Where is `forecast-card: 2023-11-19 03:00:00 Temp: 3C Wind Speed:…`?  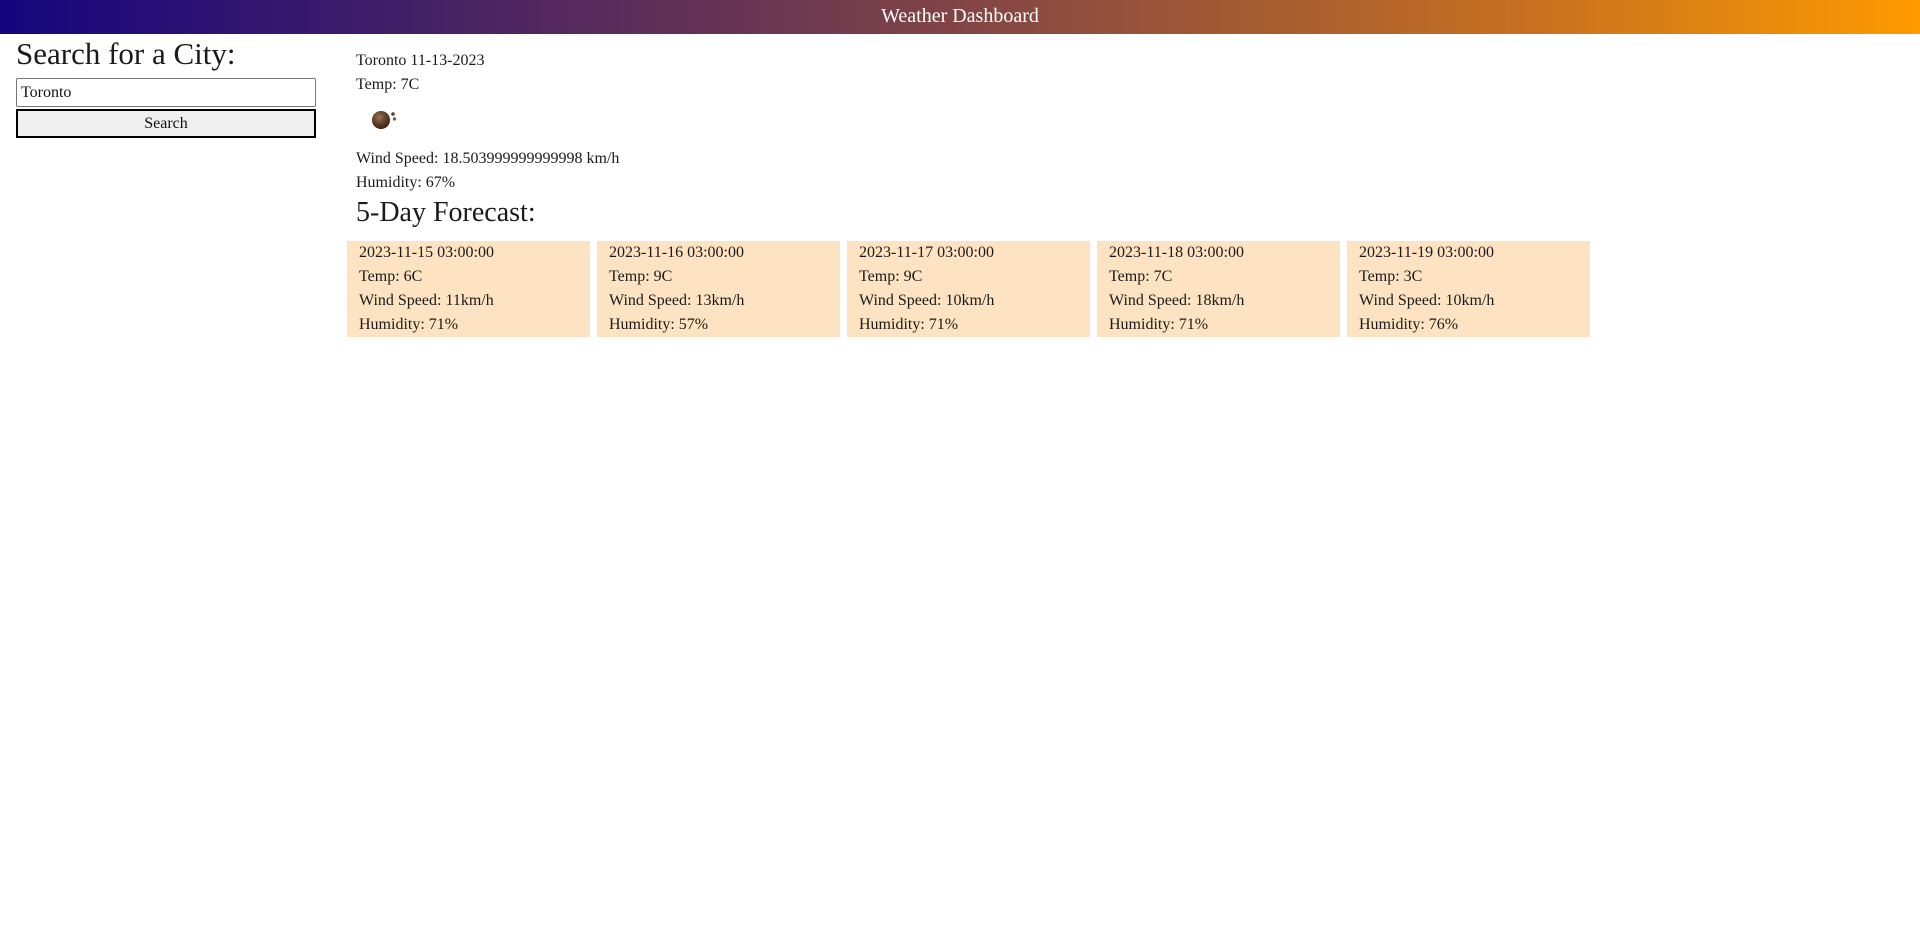 forecast-card: 2023-11-19 03:00:00 Temp: 3C Wind Speed:… is located at coordinates (1468, 289).